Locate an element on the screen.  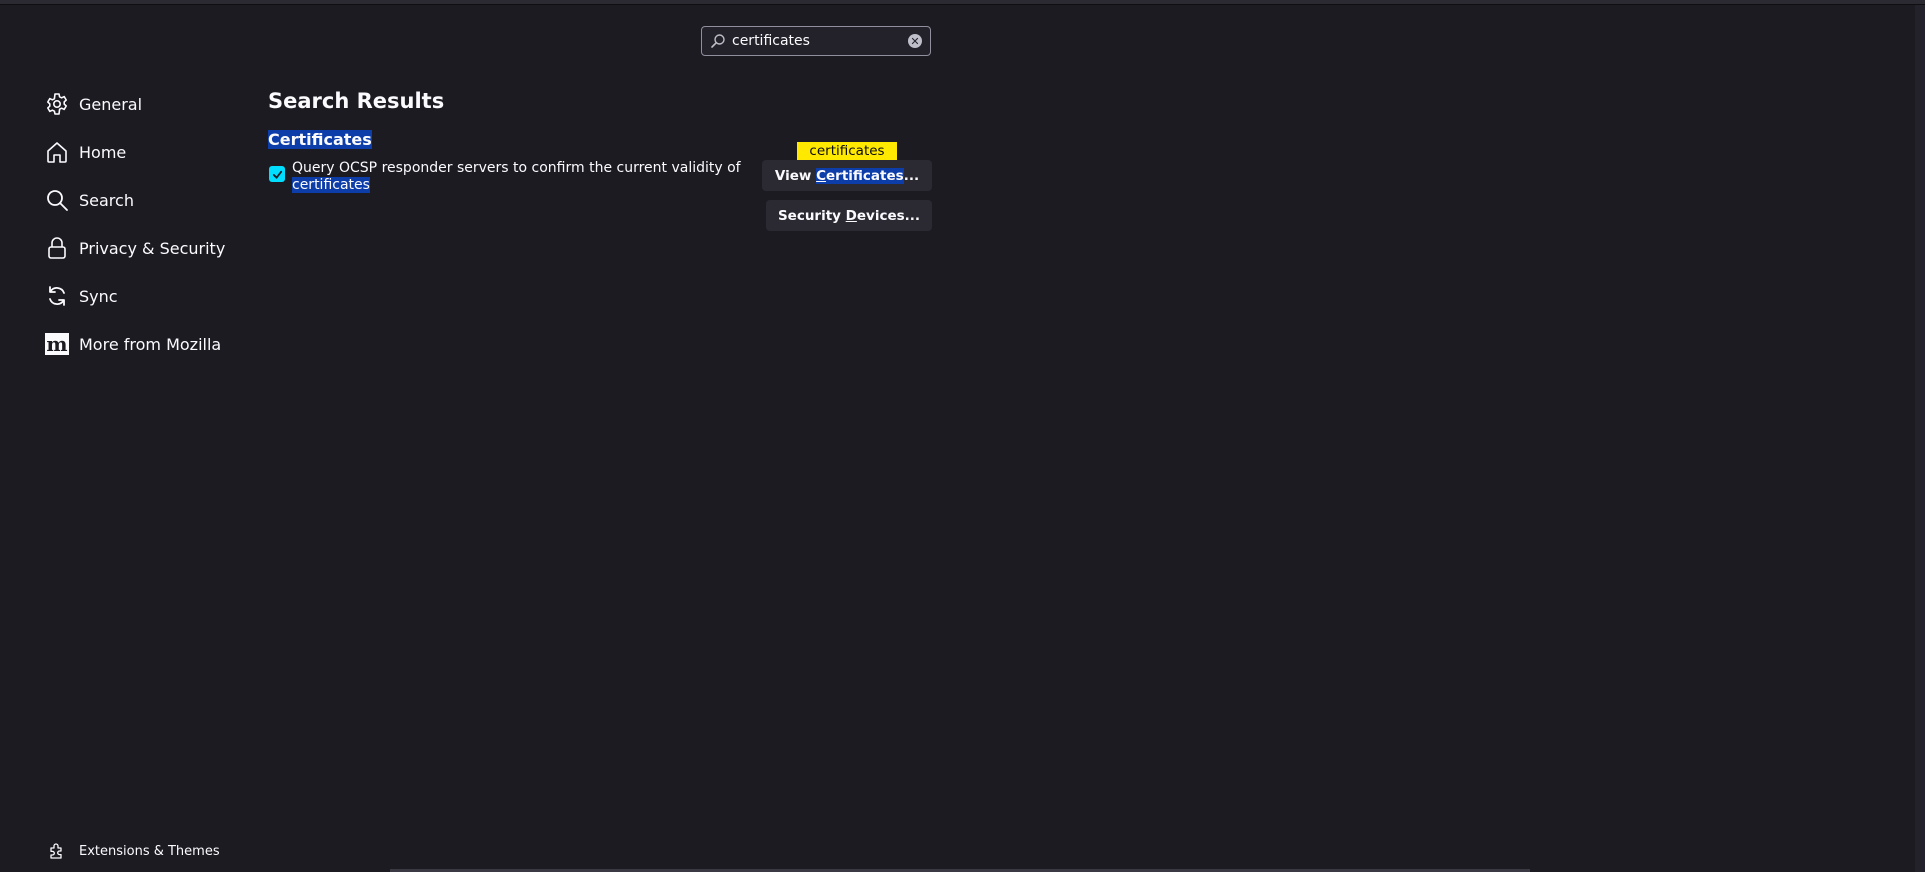
sidebar-item-search: Search is located at coordinates (134, 200).